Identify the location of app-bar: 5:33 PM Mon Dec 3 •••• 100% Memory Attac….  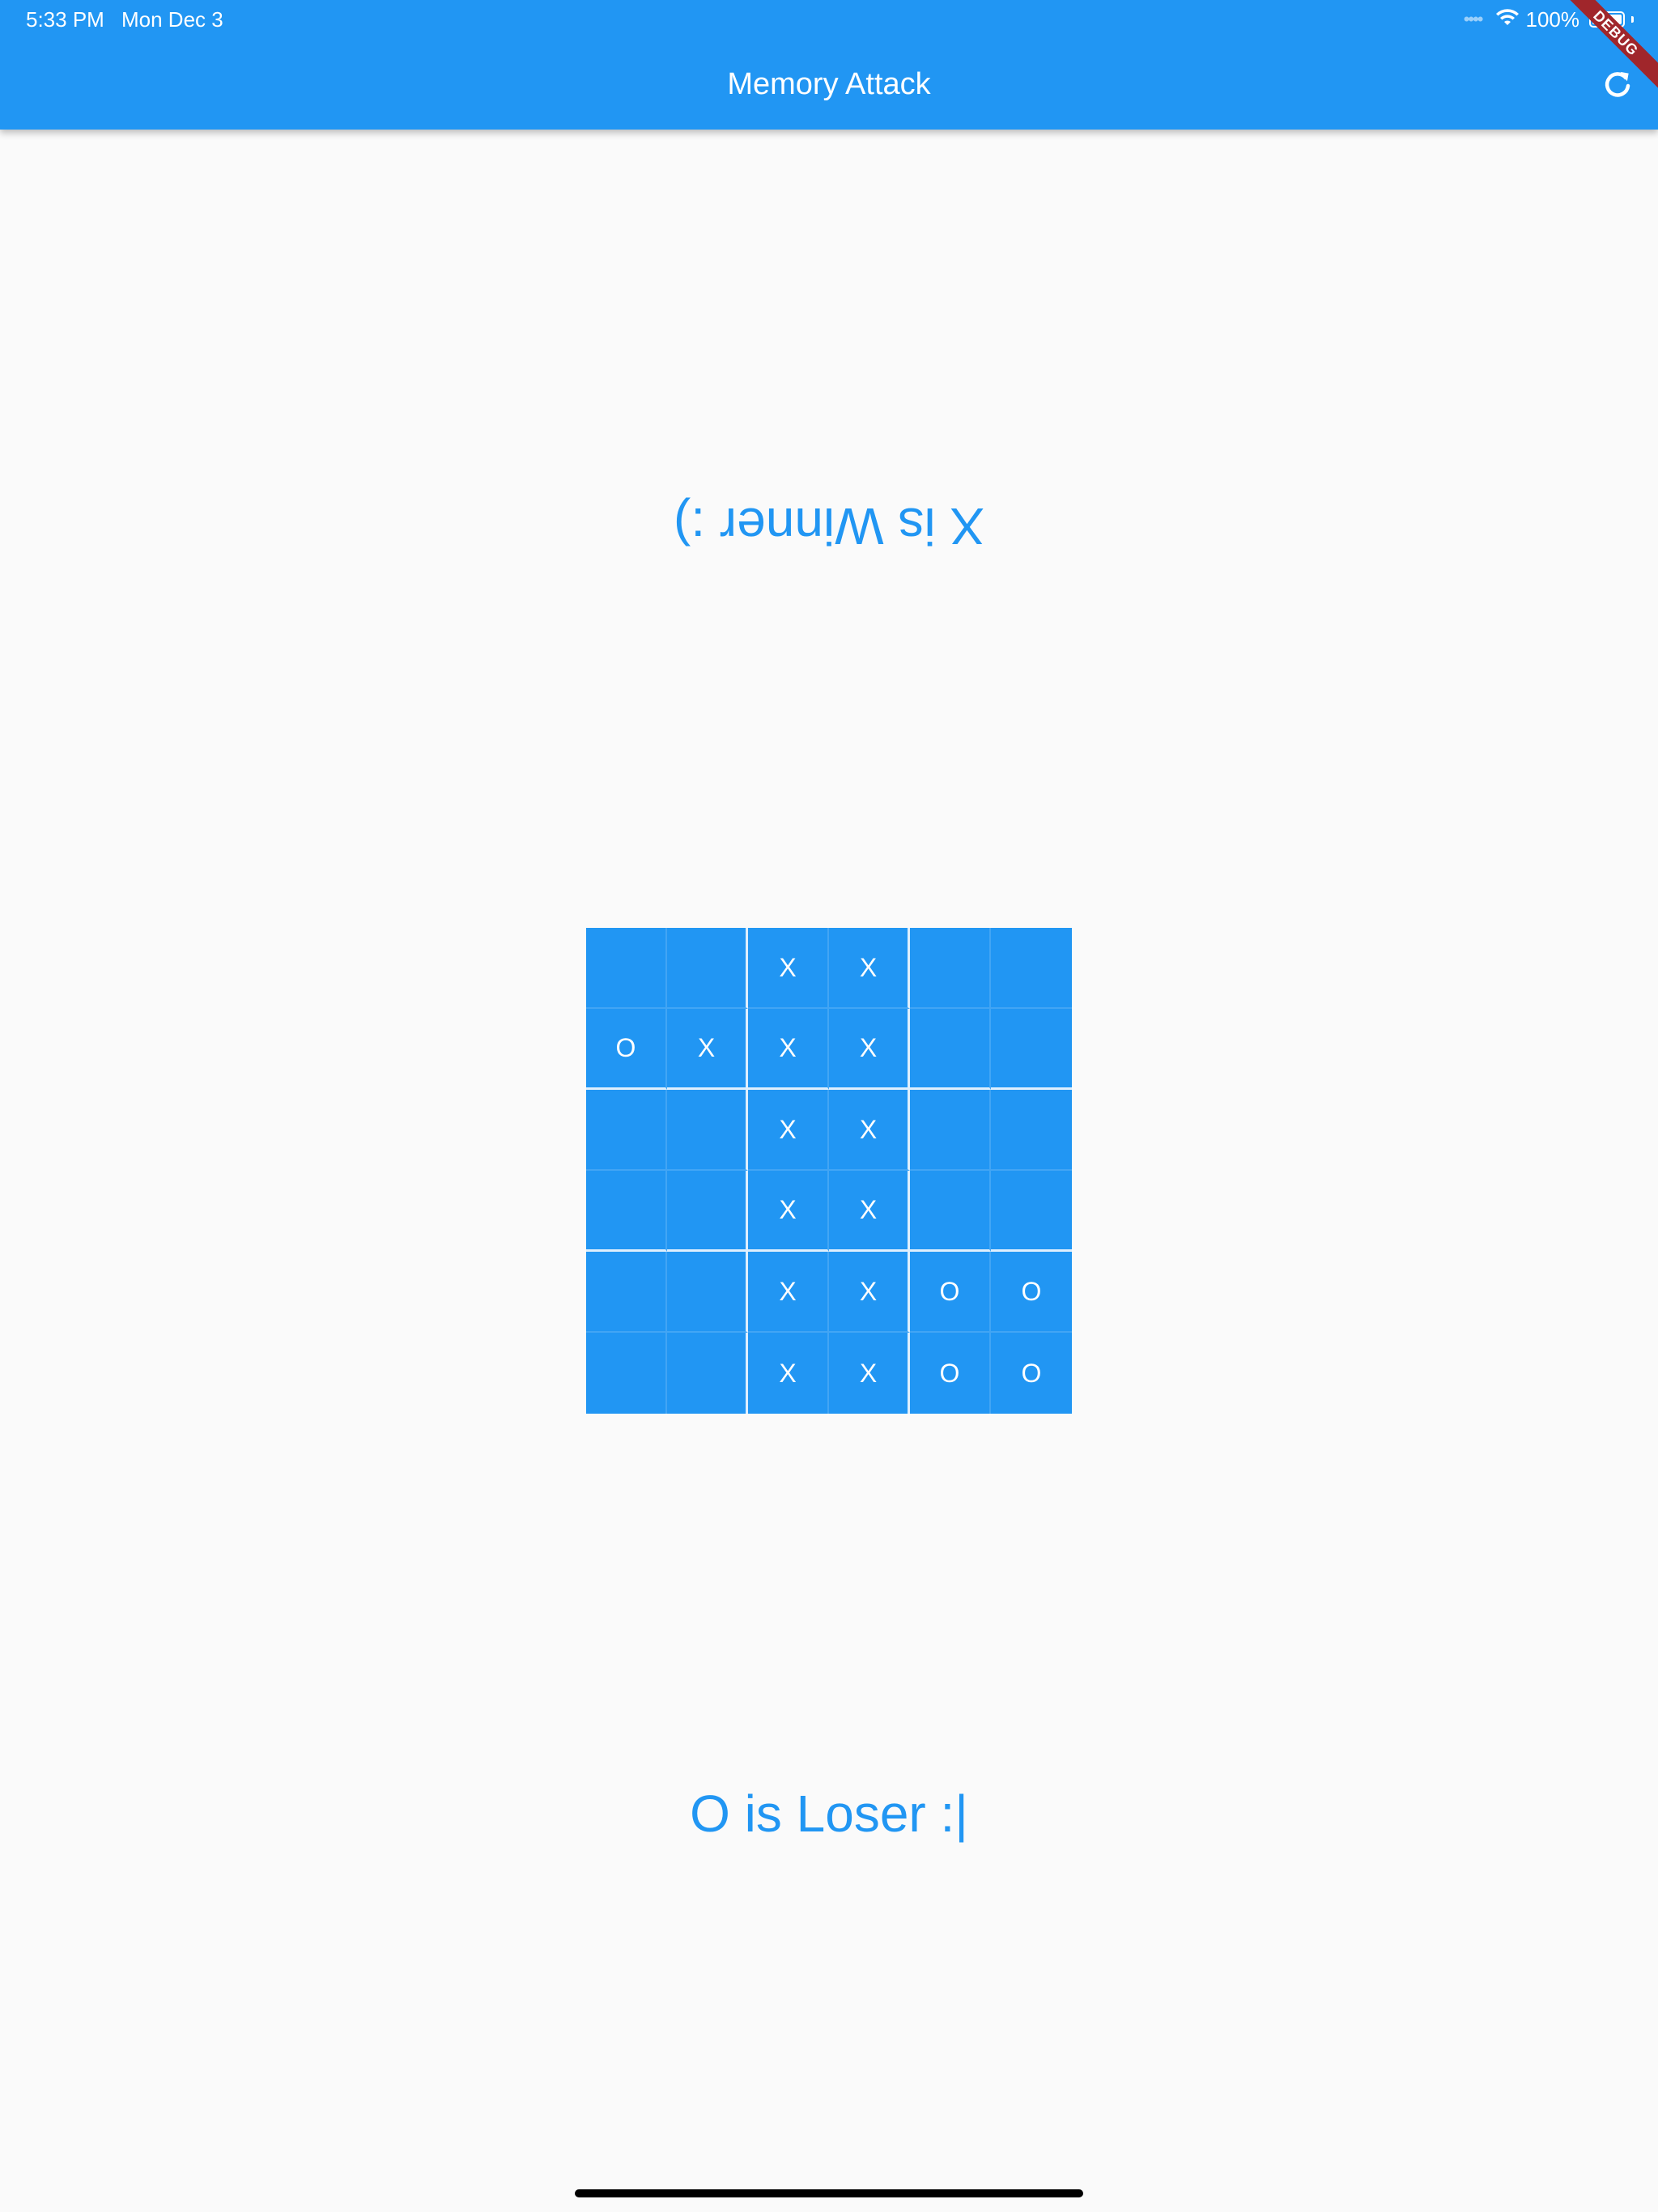
(829, 65).